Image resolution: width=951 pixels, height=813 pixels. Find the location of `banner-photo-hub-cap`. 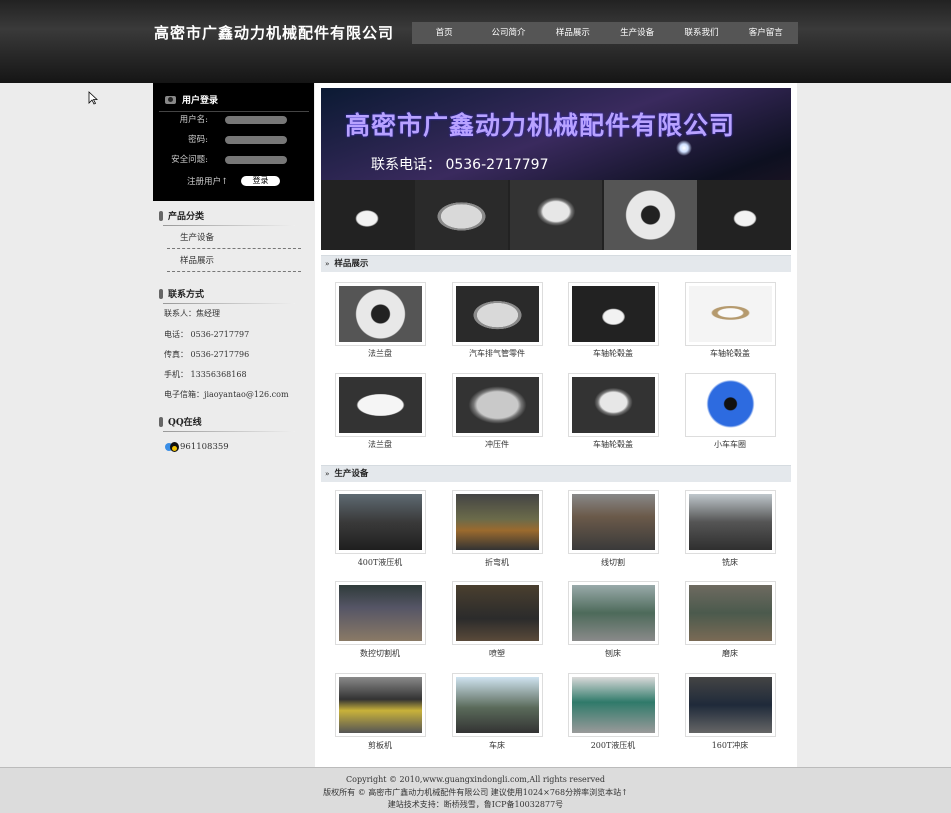

banner-photo-hub-cap is located at coordinates (556, 215).